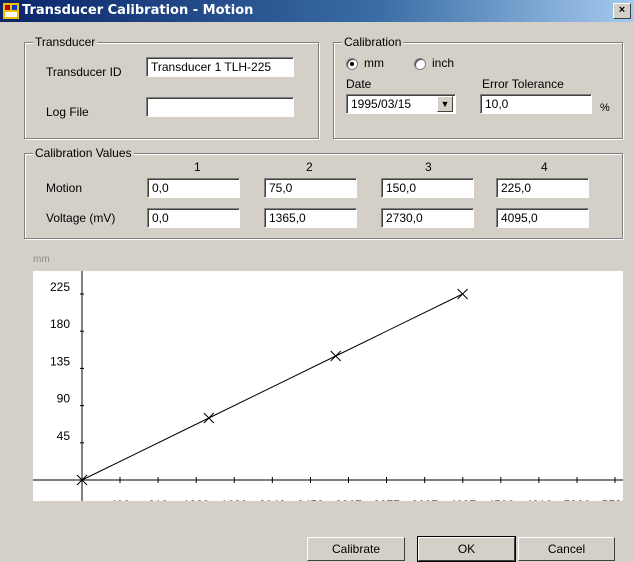 The height and width of the screenshot is (562, 634). Describe the element at coordinates (197, 167) in the screenshot. I see `column-header-1: 1` at that location.